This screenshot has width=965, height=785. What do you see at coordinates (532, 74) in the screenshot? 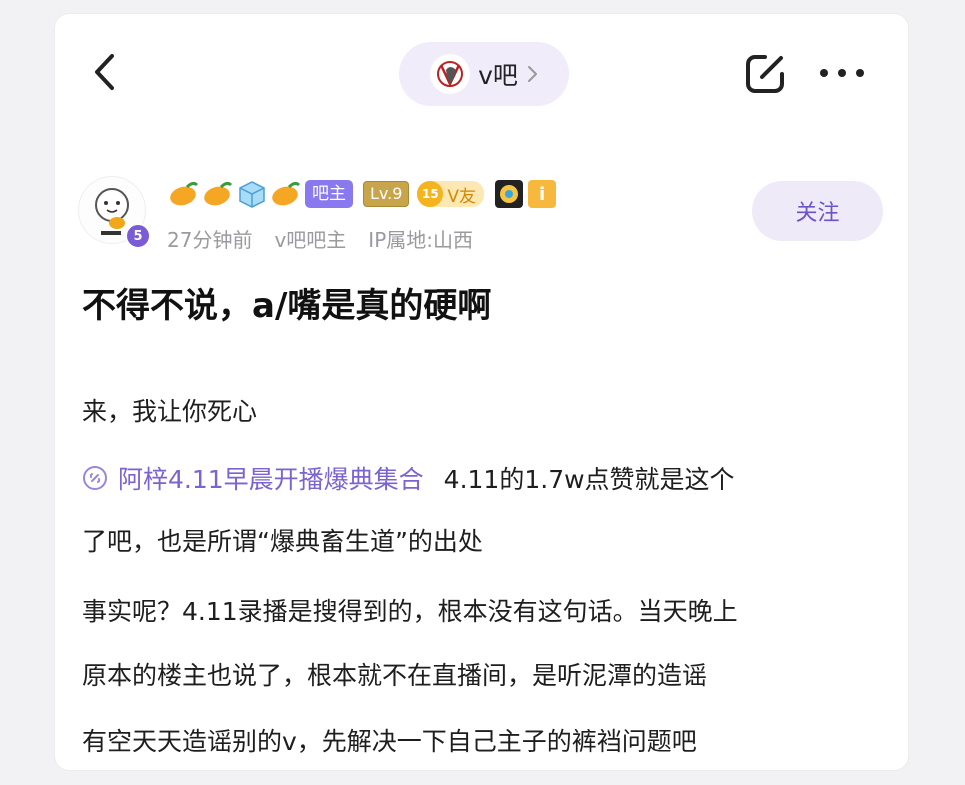
I see `chevron-right-icon` at bounding box center [532, 74].